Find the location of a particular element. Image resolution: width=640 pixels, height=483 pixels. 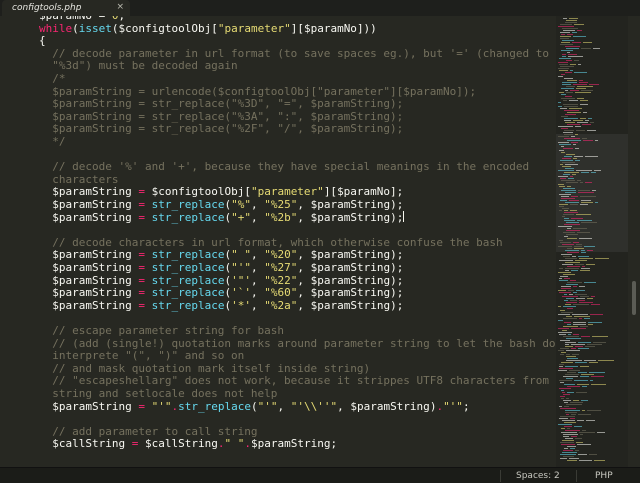

code-token: ( is located at coordinates (115, 28).